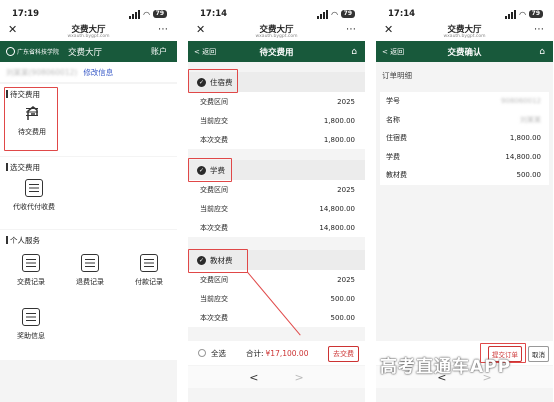 The height and width of the screenshot is (402, 554). Describe the element at coordinates (31, 317) in the screenshot. I see `list-icon` at that location.